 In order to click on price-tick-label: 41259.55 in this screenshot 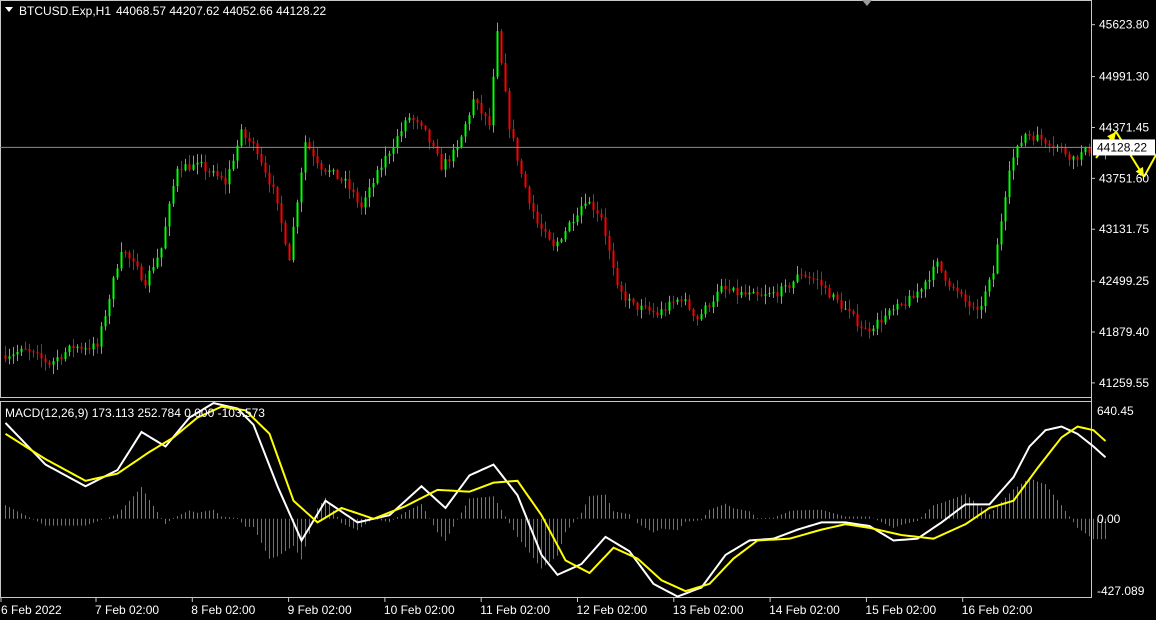, I will do `click(1124, 383)`.